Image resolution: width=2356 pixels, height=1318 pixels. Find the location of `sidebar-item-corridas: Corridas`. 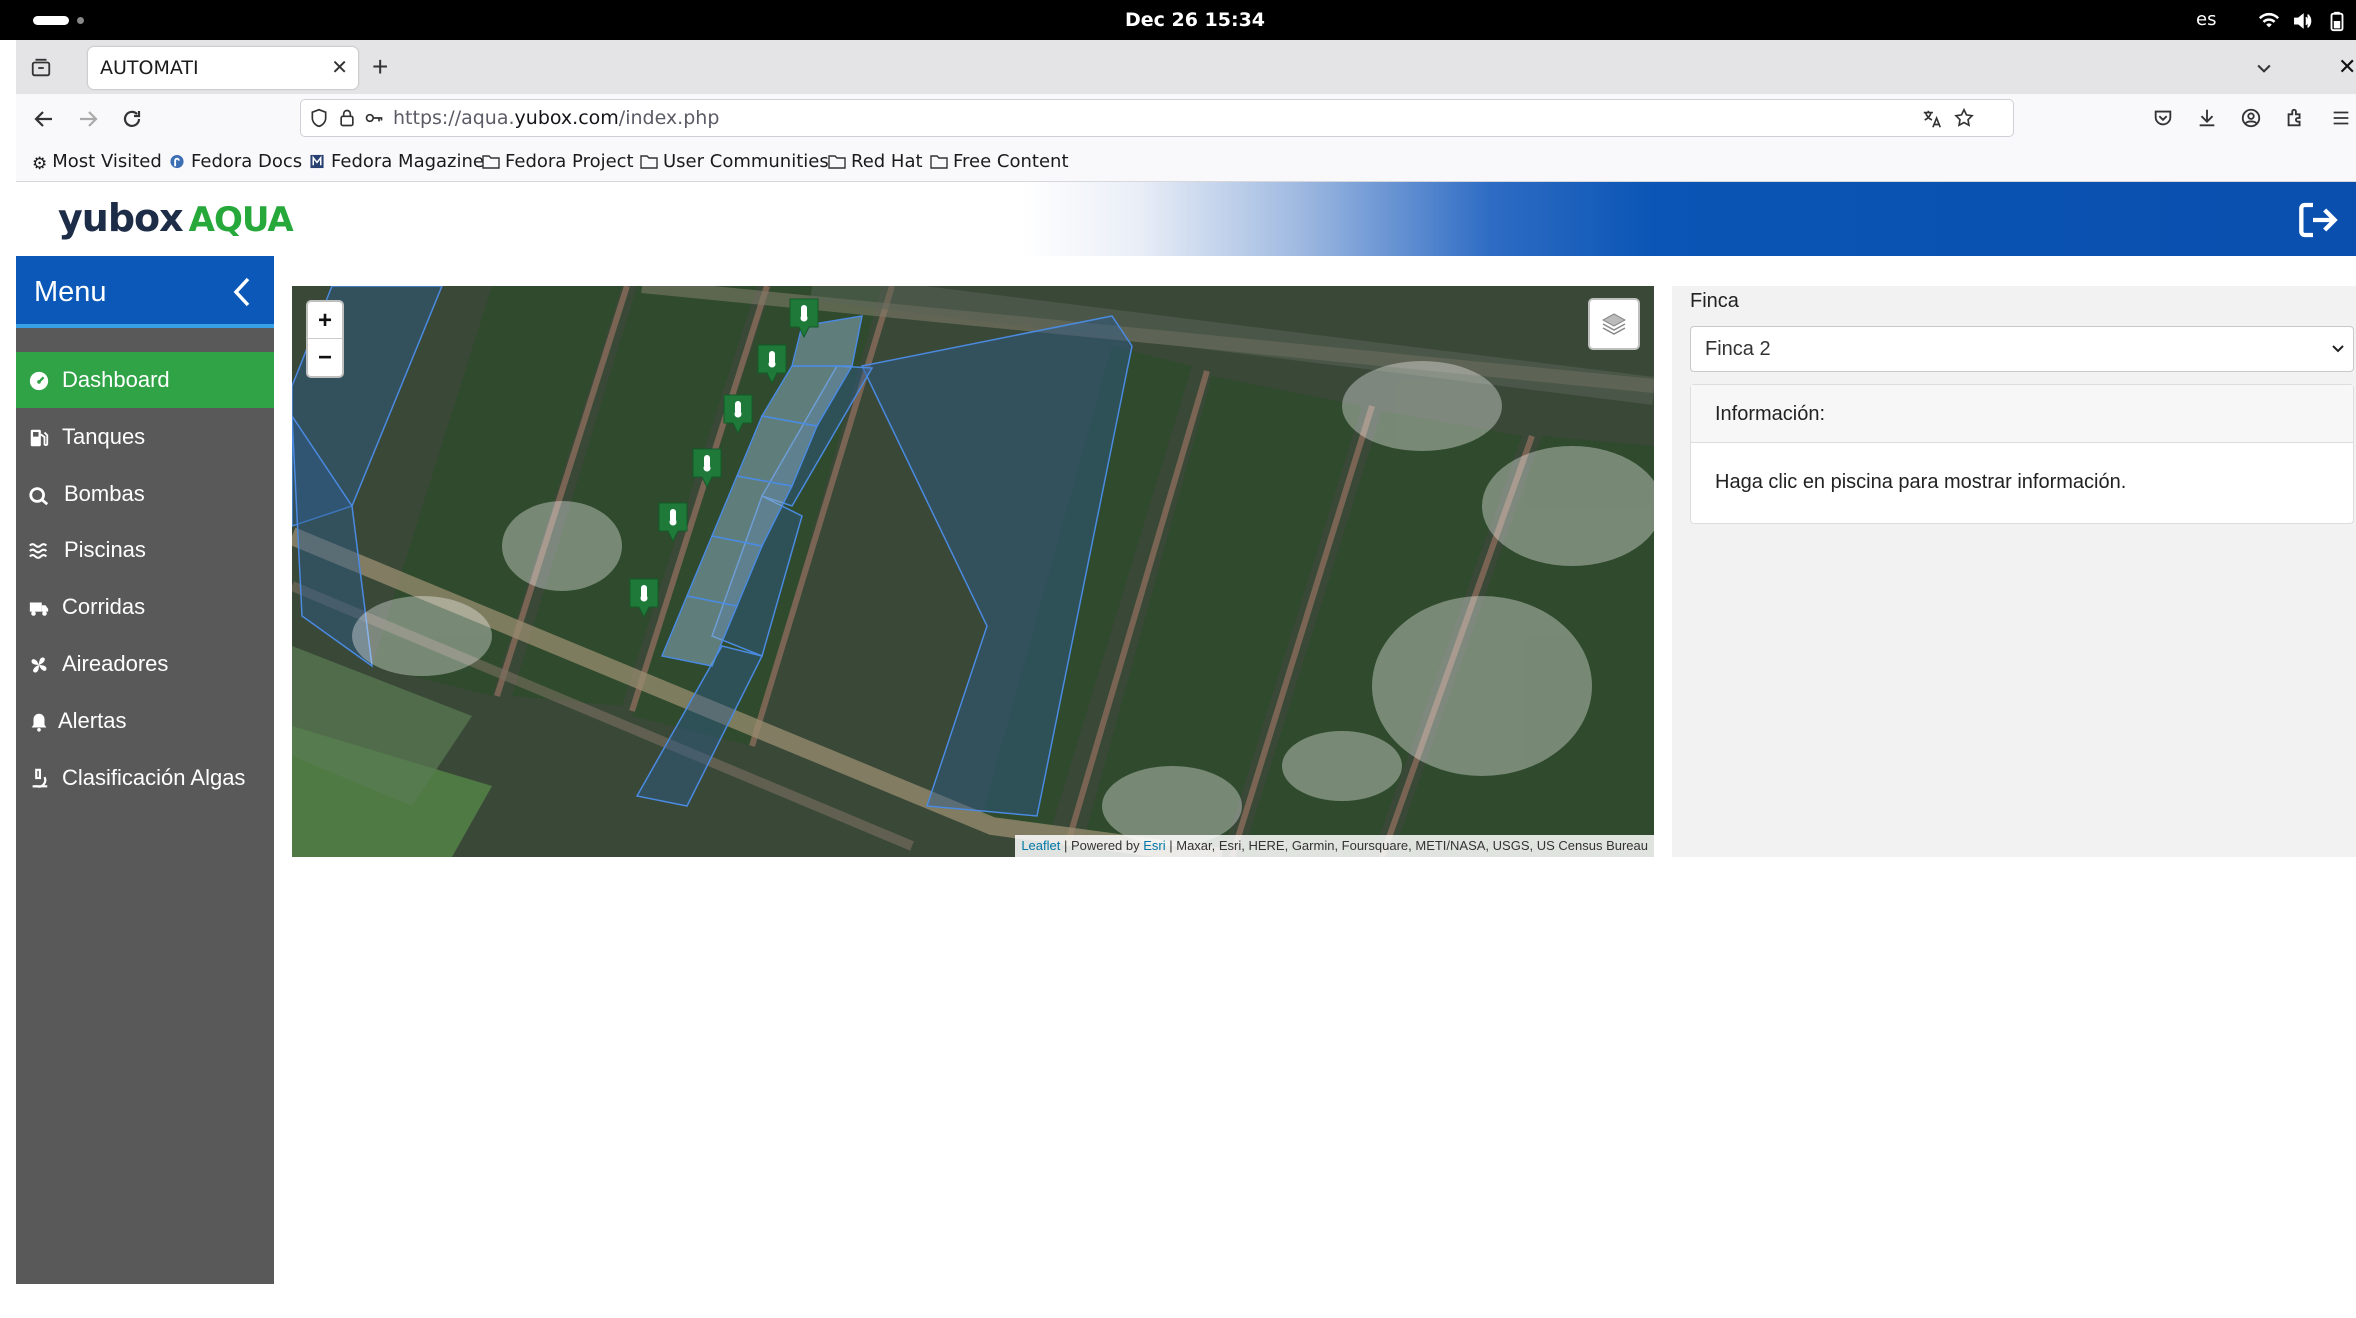

sidebar-item-corridas: Corridas is located at coordinates (145, 607).